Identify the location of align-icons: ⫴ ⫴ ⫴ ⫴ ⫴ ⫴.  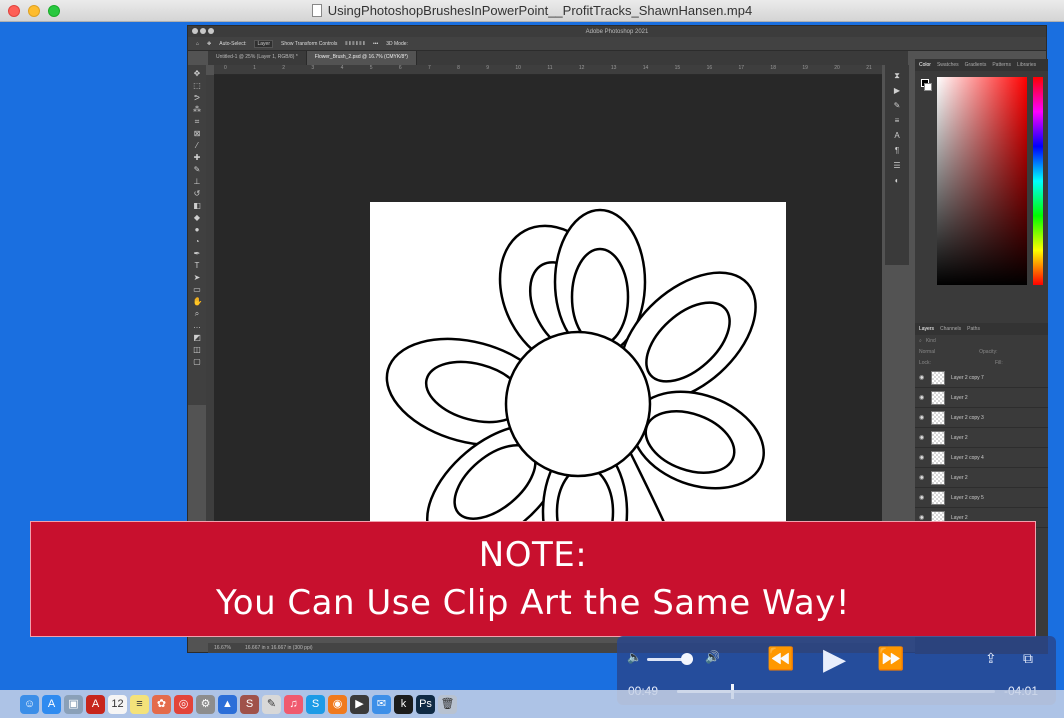
(355, 43).